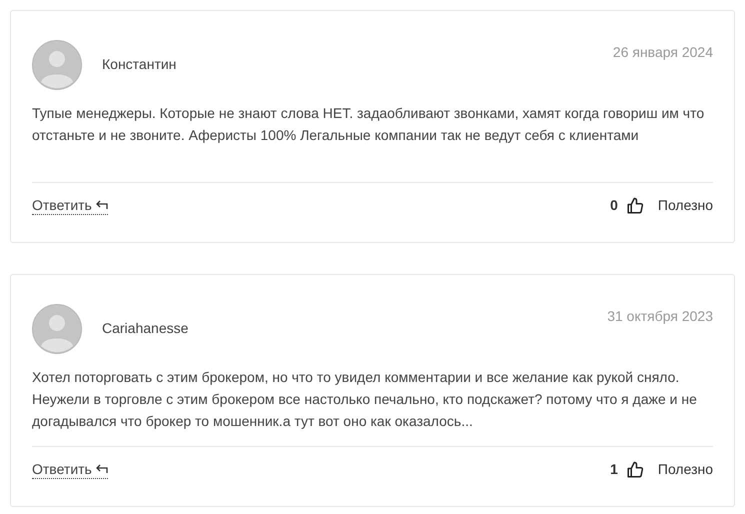  What do you see at coordinates (139, 64) in the screenshot?
I see `author-name: Константин` at bounding box center [139, 64].